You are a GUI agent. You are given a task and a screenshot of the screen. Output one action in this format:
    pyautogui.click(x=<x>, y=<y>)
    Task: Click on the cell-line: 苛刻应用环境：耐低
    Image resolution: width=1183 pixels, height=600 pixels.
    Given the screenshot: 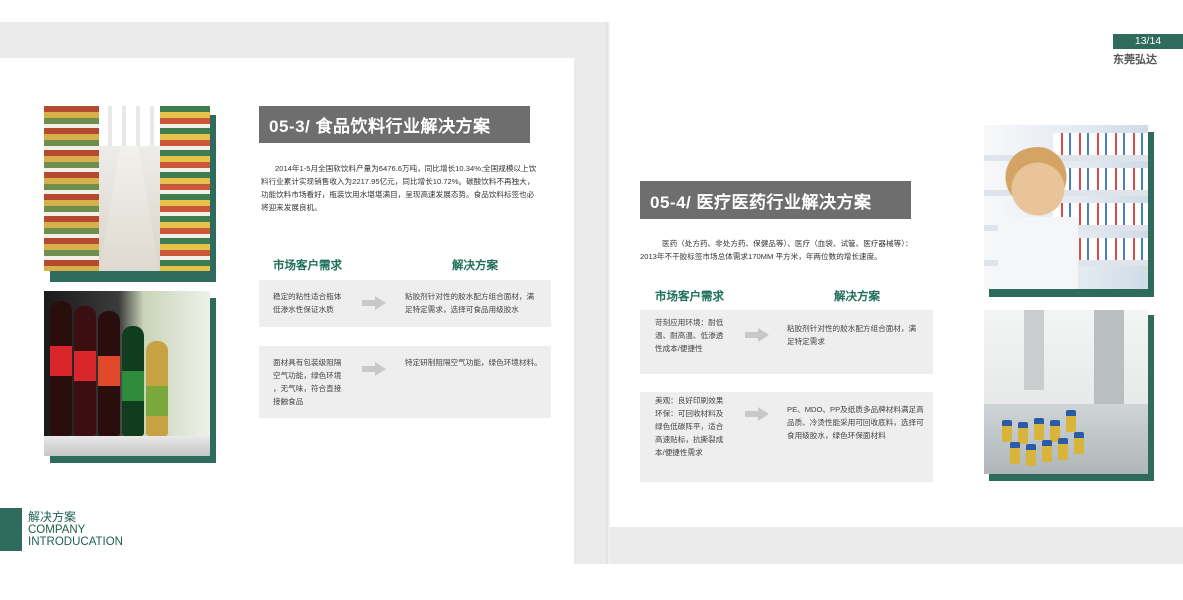 What is the action you would take?
    pyautogui.click(x=689, y=322)
    